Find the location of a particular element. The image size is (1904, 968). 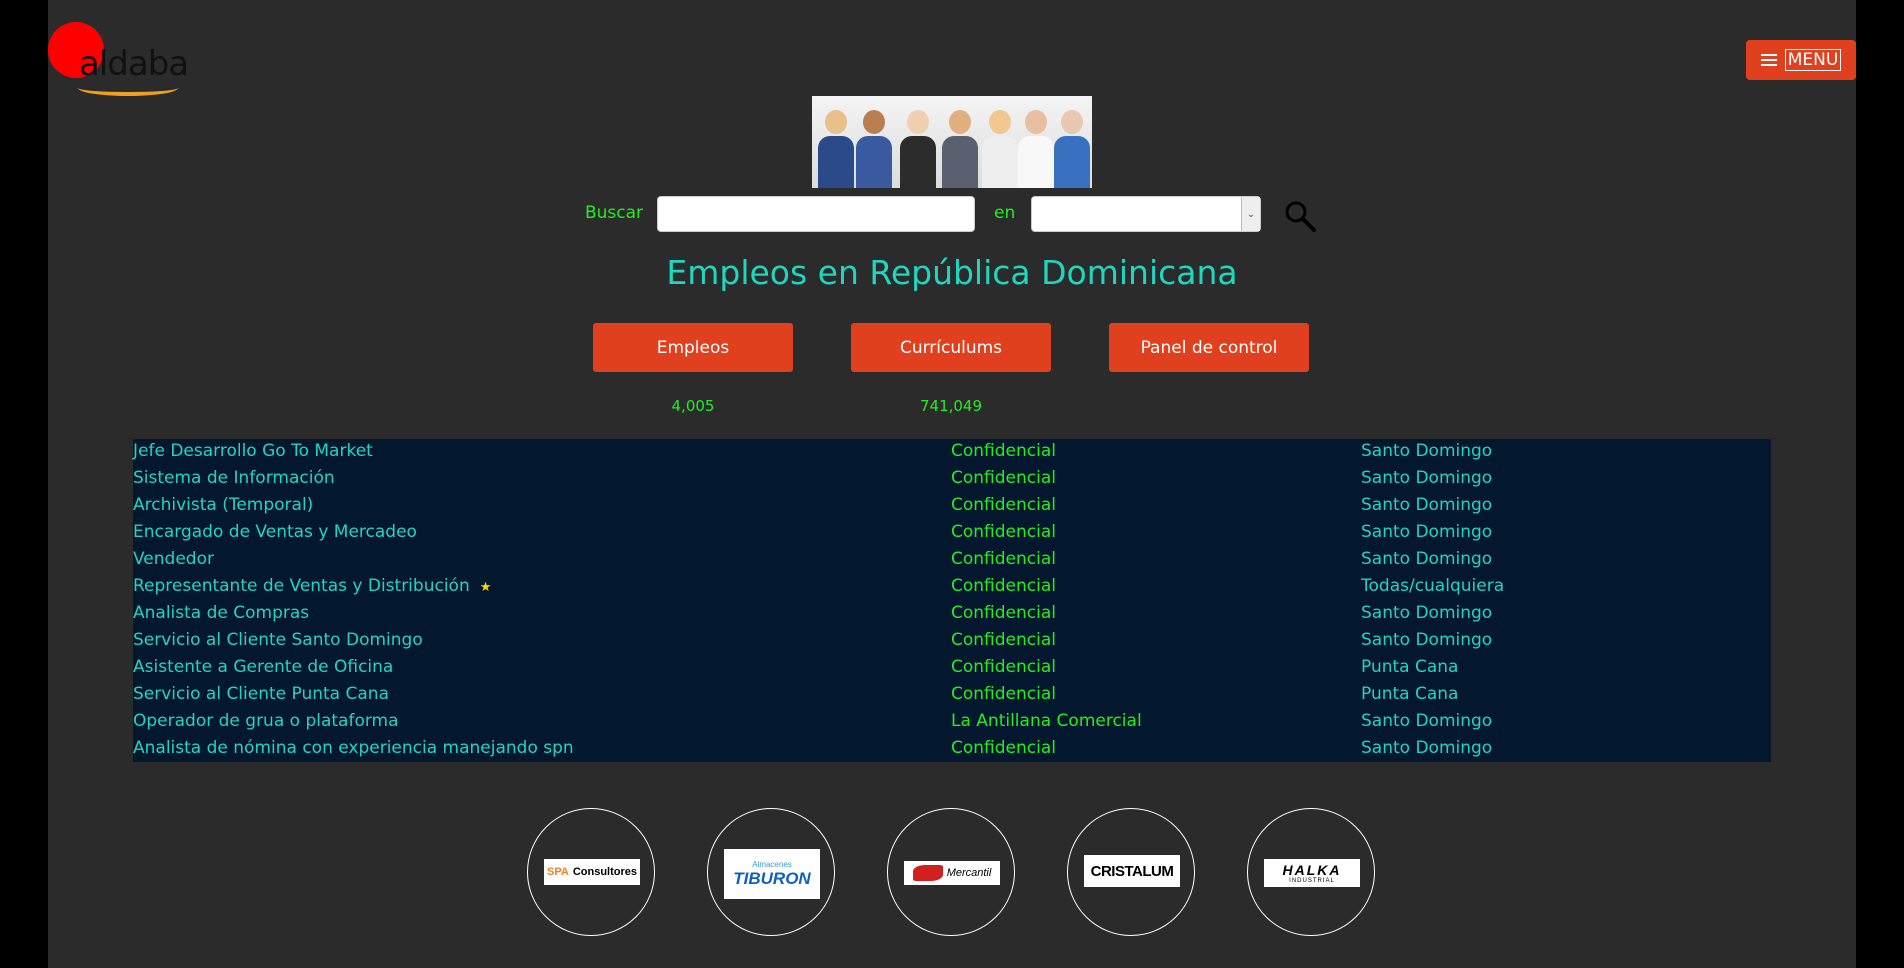

job-title-link: Jefe Desarrollo Go To Market is located at coordinates (253, 451).